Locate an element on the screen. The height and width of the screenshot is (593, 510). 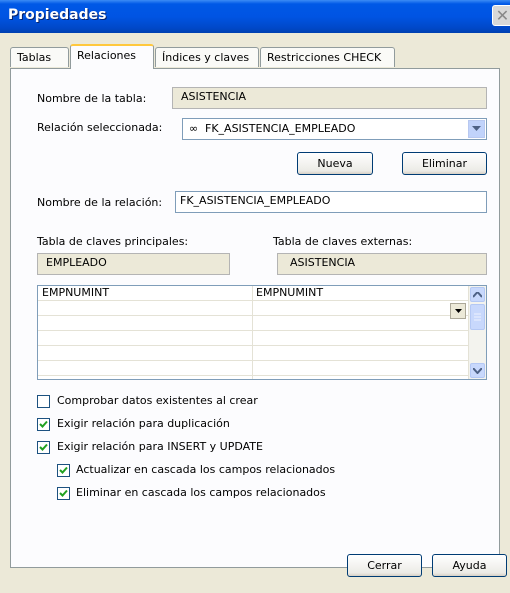
foreign-table-field: ASISTENCIA is located at coordinates (382, 264).